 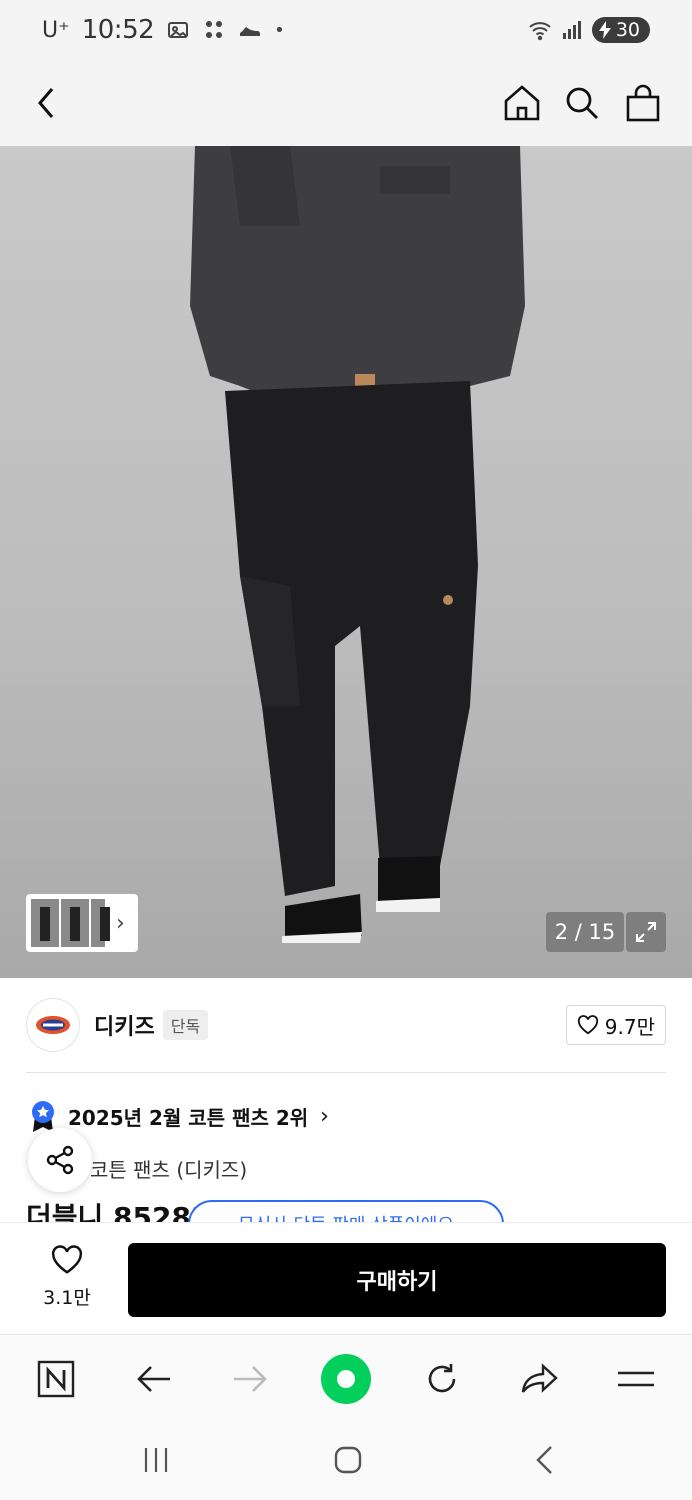 What do you see at coordinates (346, 1025) in the screenshot?
I see `brand-row: 디키즈 단독 9.7만` at bounding box center [346, 1025].